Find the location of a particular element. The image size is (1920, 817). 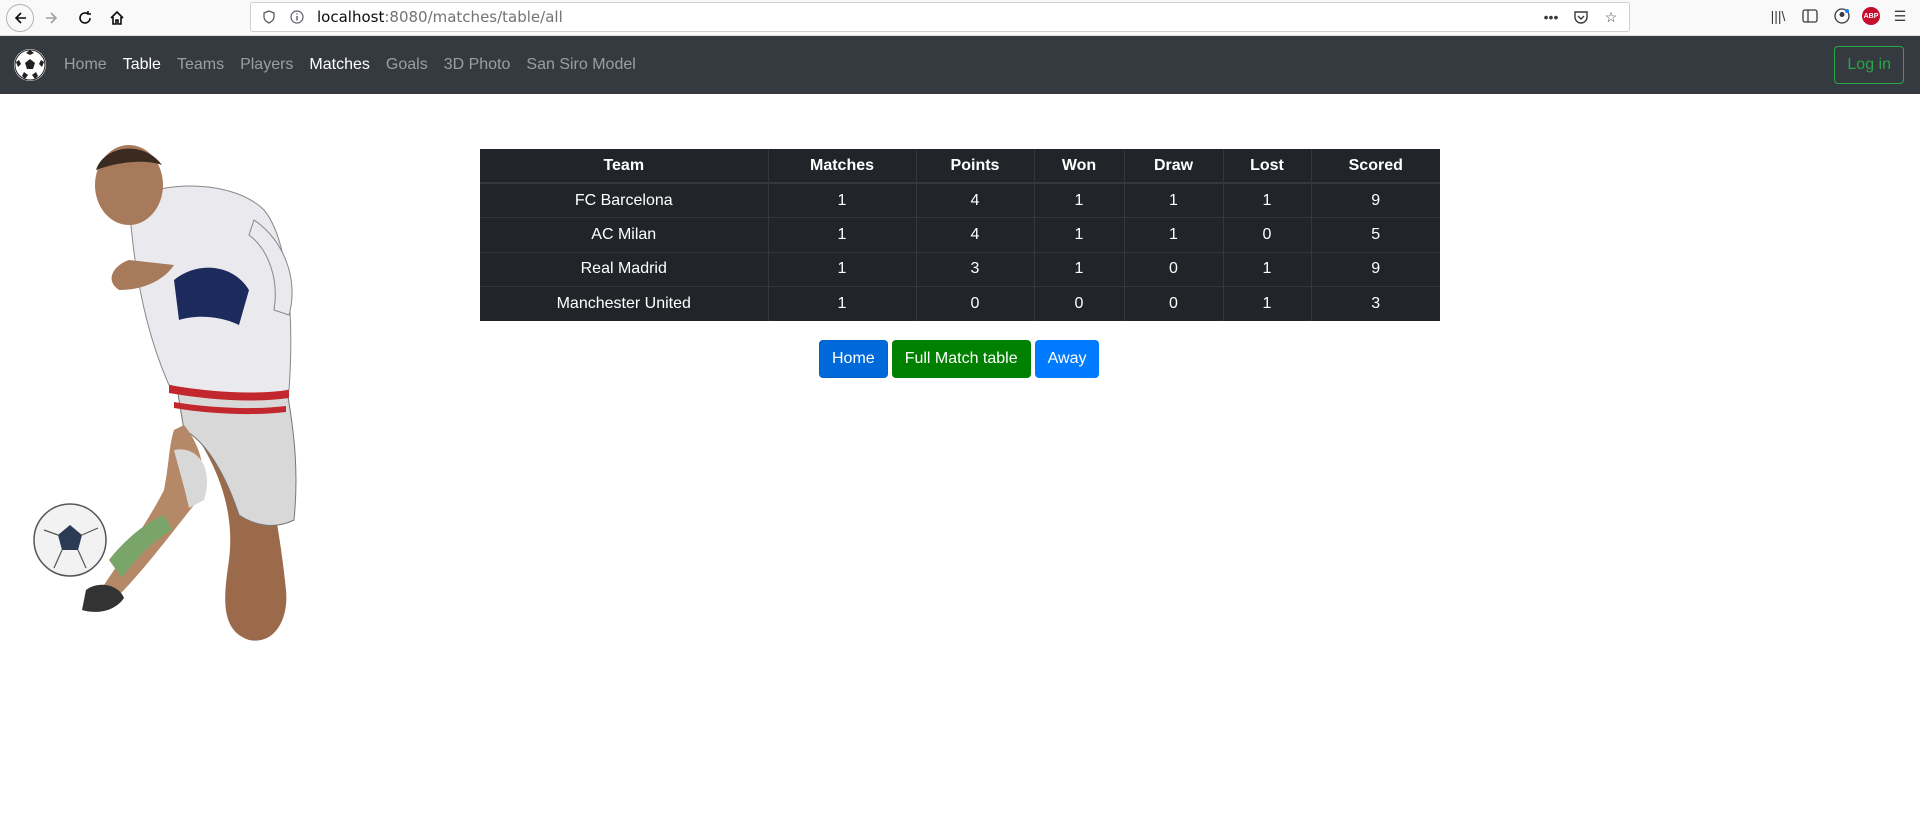

nav-3d-photo: 3D Photo is located at coordinates (477, 65).